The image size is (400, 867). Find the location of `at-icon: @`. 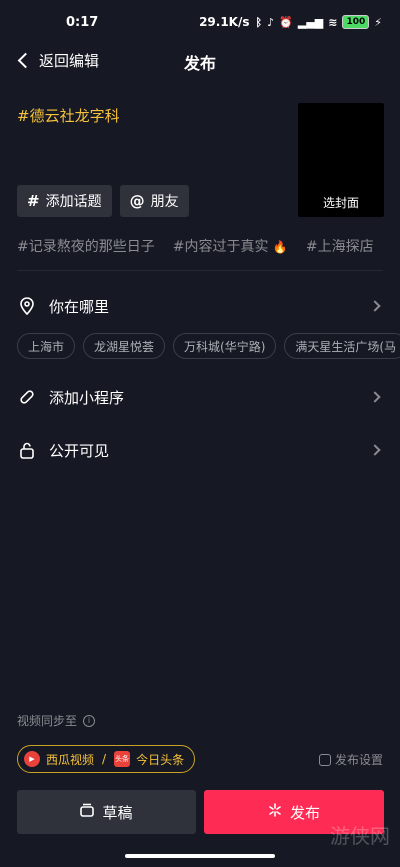

at-icon: @ is located at coordinates (137, 201).